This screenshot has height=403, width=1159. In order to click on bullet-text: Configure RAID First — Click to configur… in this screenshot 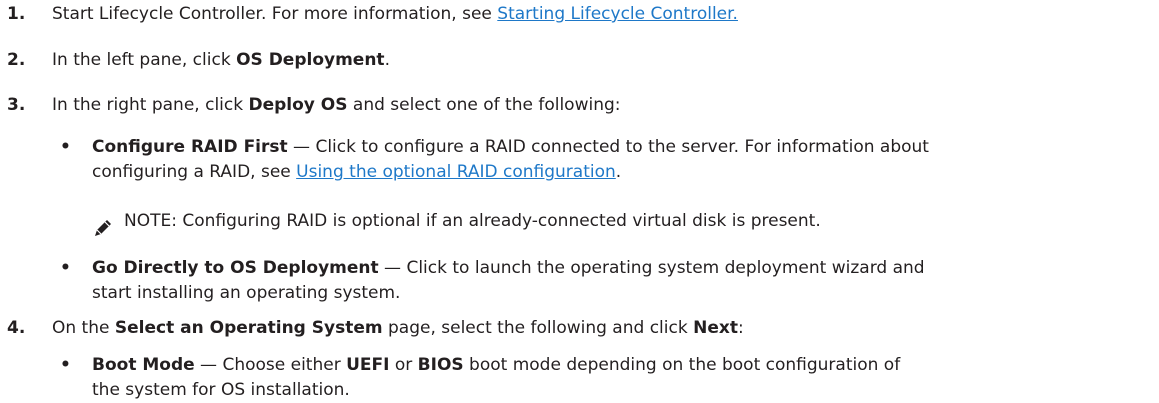, I will do `click(510, 160)`.